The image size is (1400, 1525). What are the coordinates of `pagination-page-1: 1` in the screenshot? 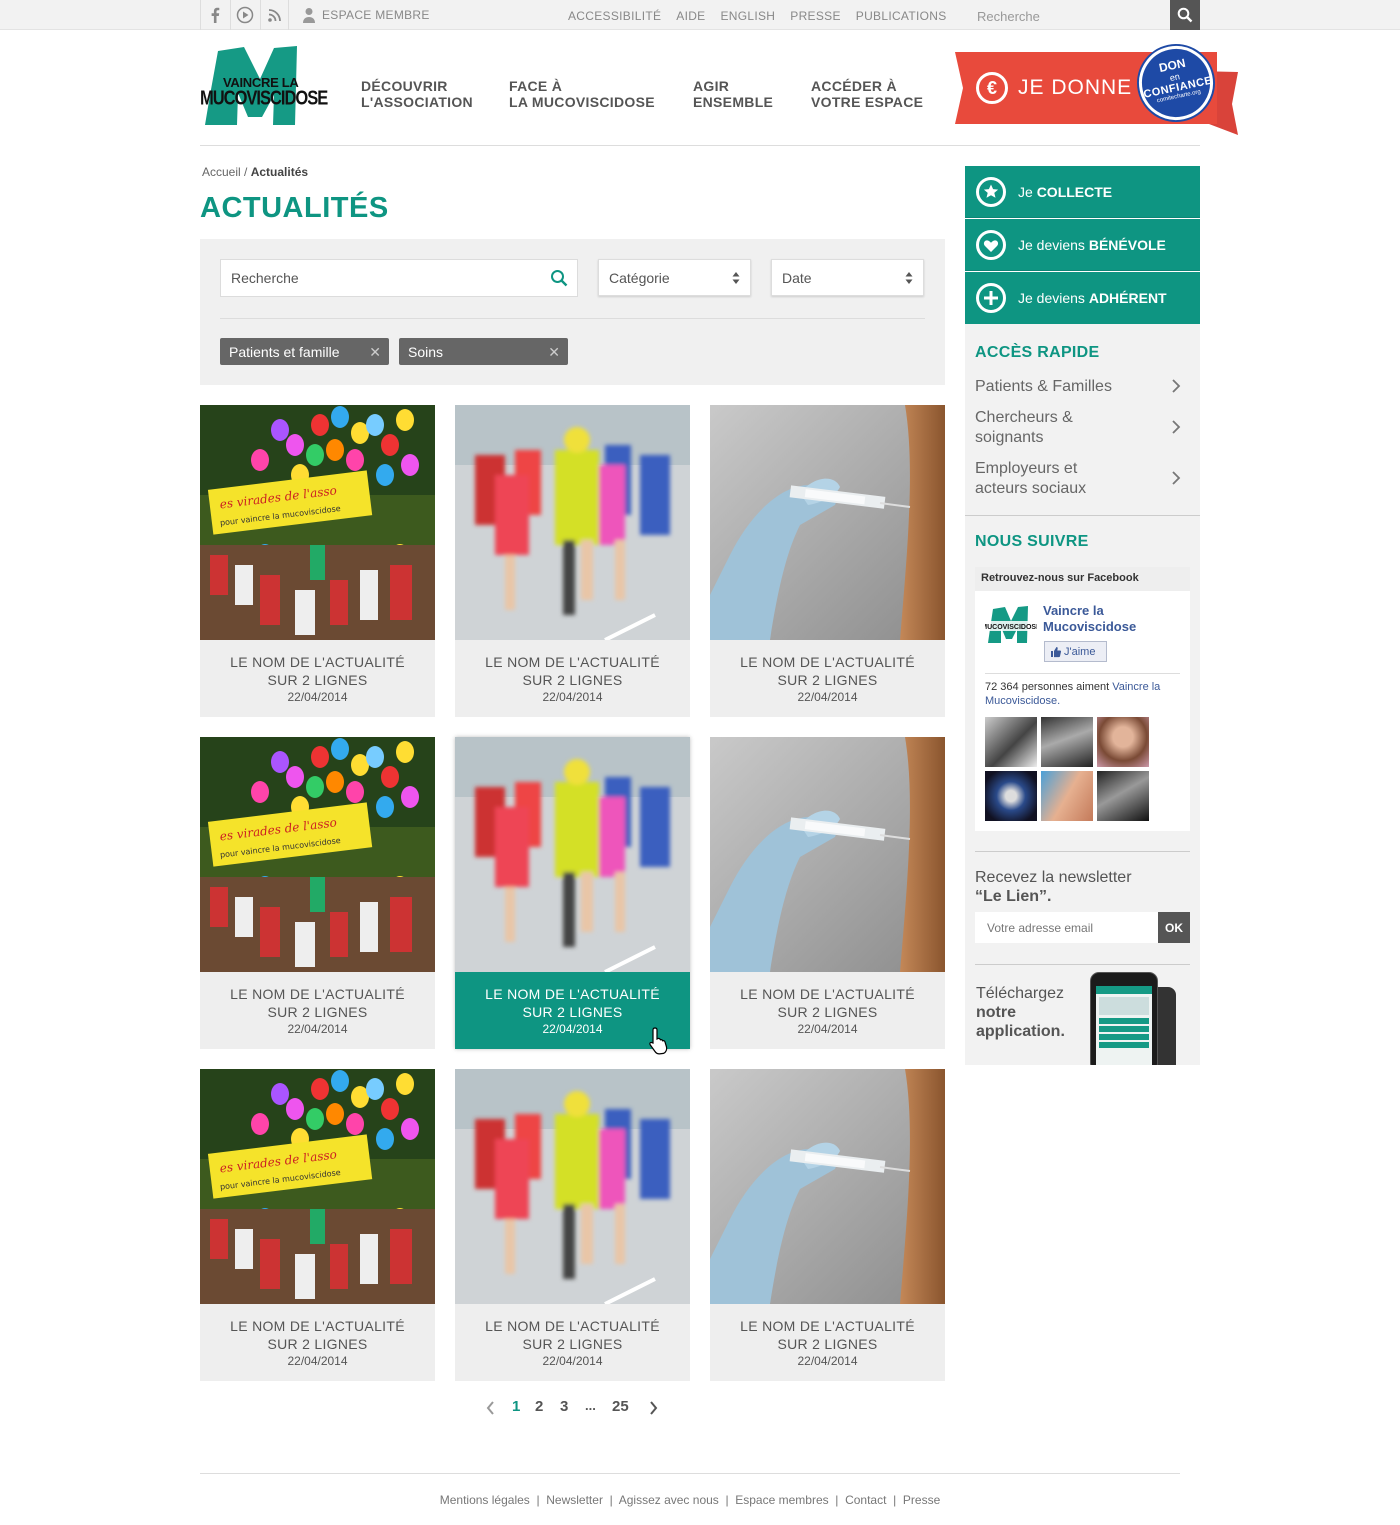 It's located at (516, 1406).